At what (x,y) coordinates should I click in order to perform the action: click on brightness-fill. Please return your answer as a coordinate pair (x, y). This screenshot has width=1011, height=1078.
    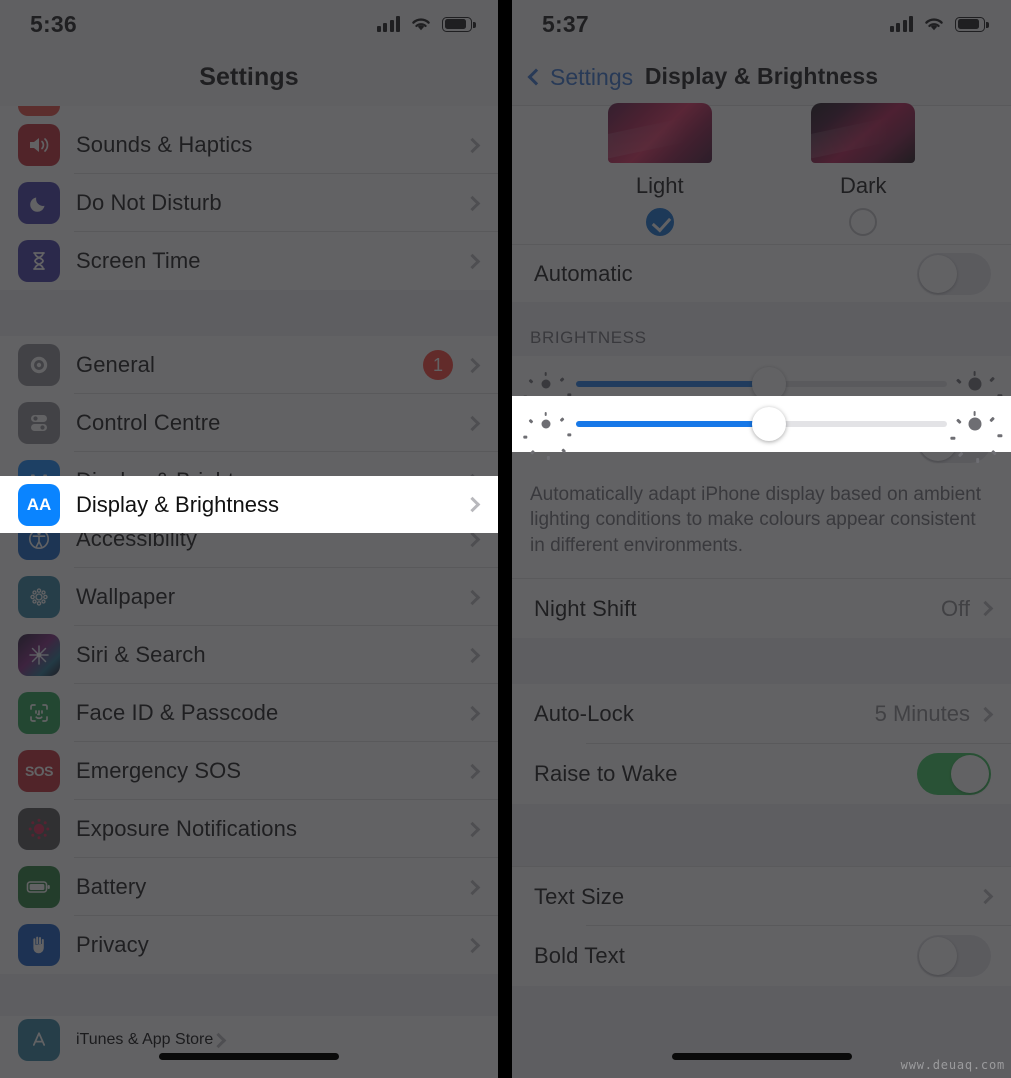
    Looking at the image, I should click on (672, 384).